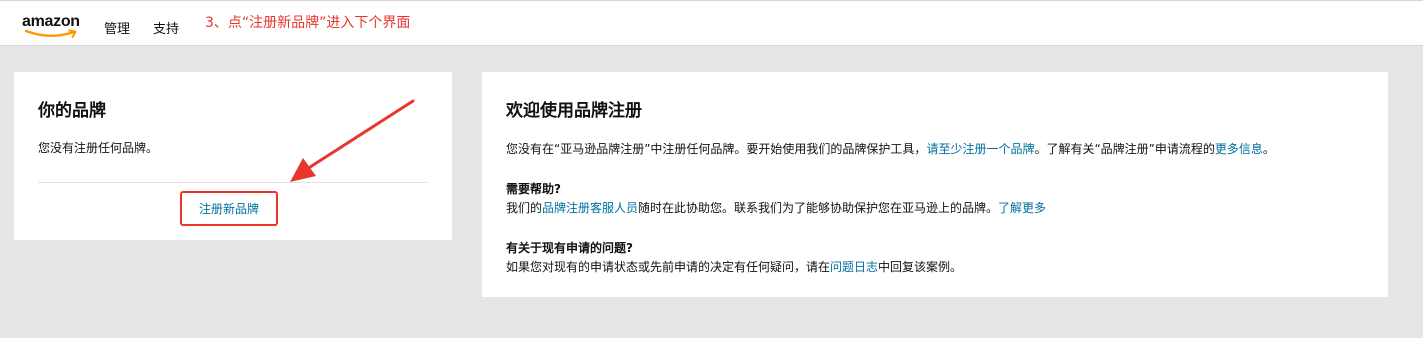  I want to click on issue-text-1: 如果您对现有的申请状态或先前申请的决定有任何疑问，请在, so click(668, 267).